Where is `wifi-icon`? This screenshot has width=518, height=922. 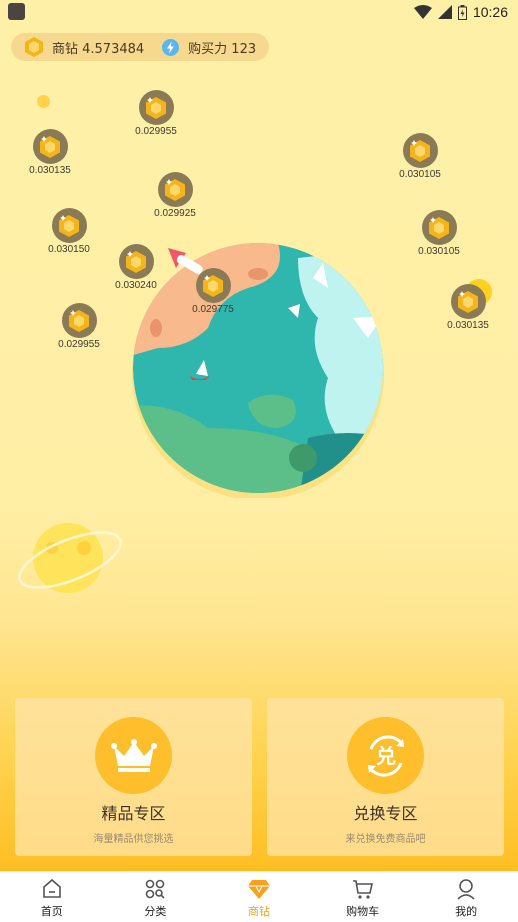 wifi-icon is located at coordinates (422, 12).